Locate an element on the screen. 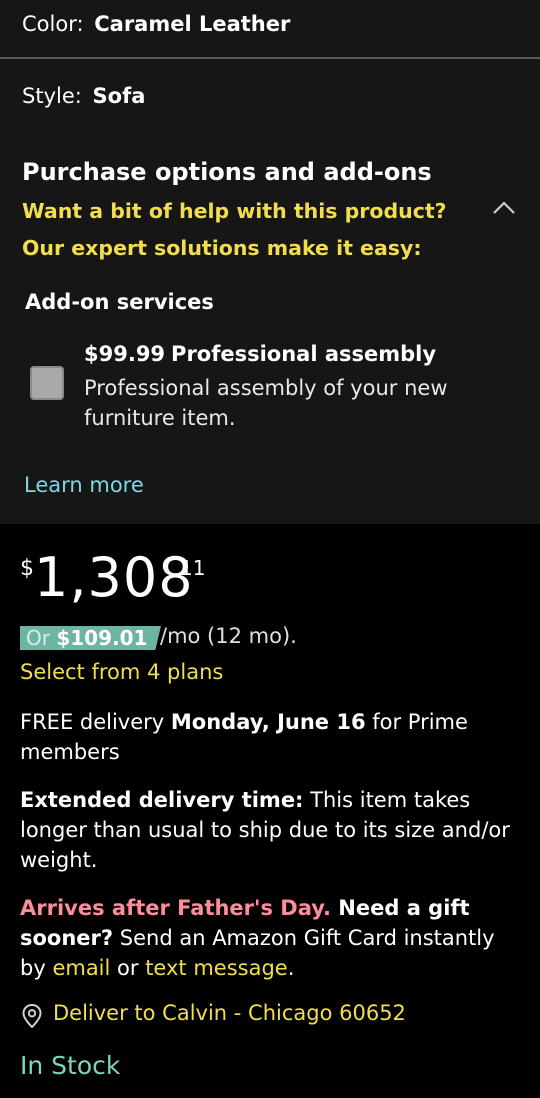 The width and height of the screenshot is (540, 1098). delivery-prefix: FREE delivery is located at coordinates (95, 722).